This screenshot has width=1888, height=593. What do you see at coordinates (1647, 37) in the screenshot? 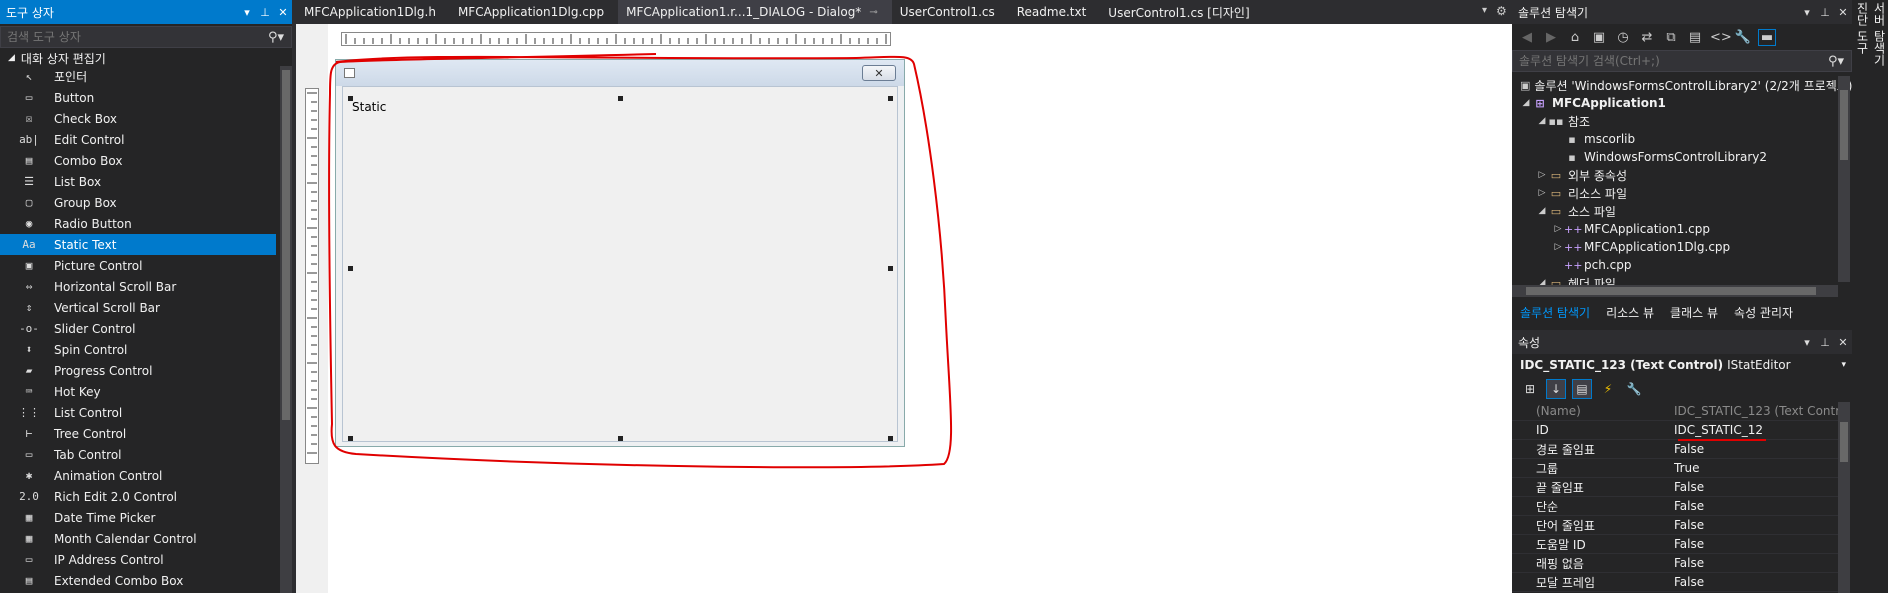
I see `sync-icon: ⇄` at bounding box center [1647, 37].